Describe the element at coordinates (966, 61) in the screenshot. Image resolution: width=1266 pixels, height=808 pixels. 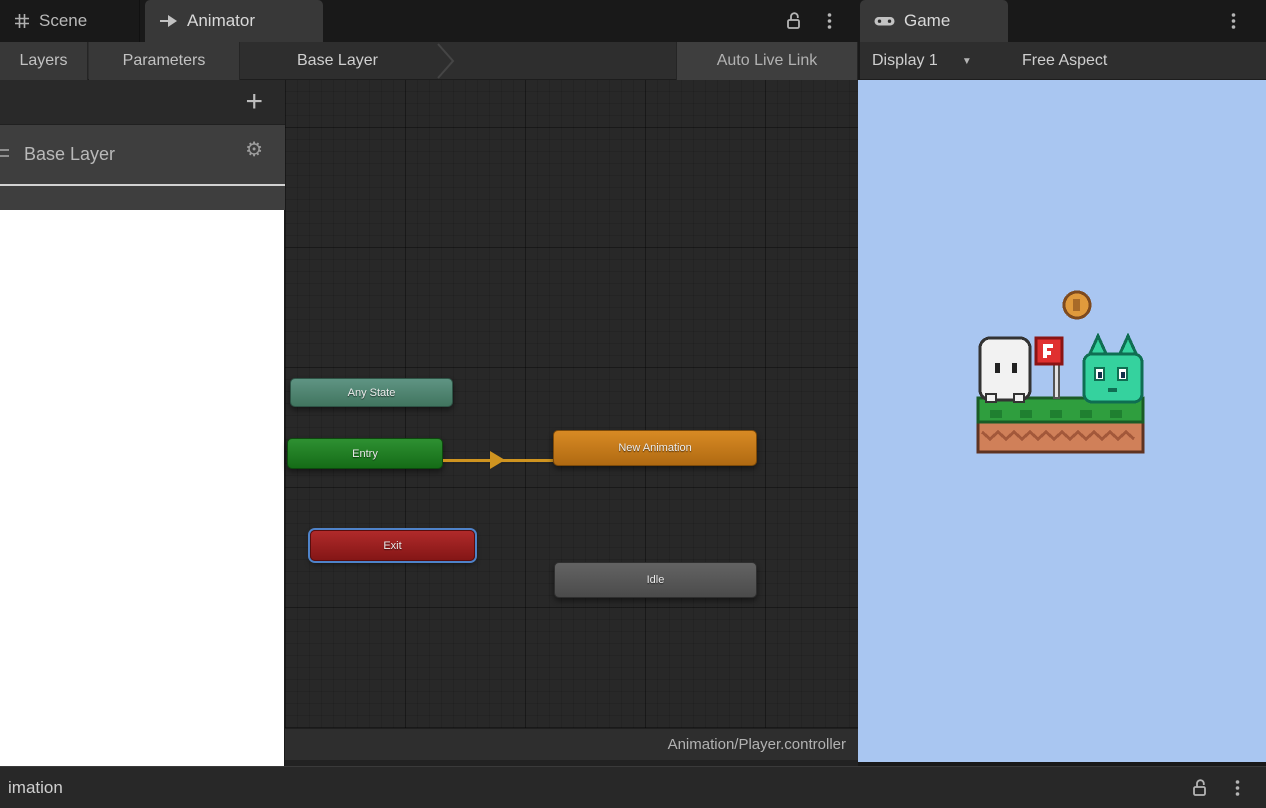
I see `chevron-down-icon: ▼` at that location.